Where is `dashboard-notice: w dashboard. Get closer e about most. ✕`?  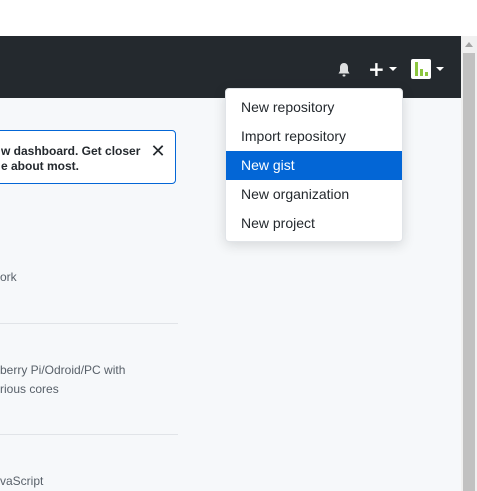
dashboard-notice: w dashboard. Get closer e about most. ✕ is located at coordinates (88, 157).